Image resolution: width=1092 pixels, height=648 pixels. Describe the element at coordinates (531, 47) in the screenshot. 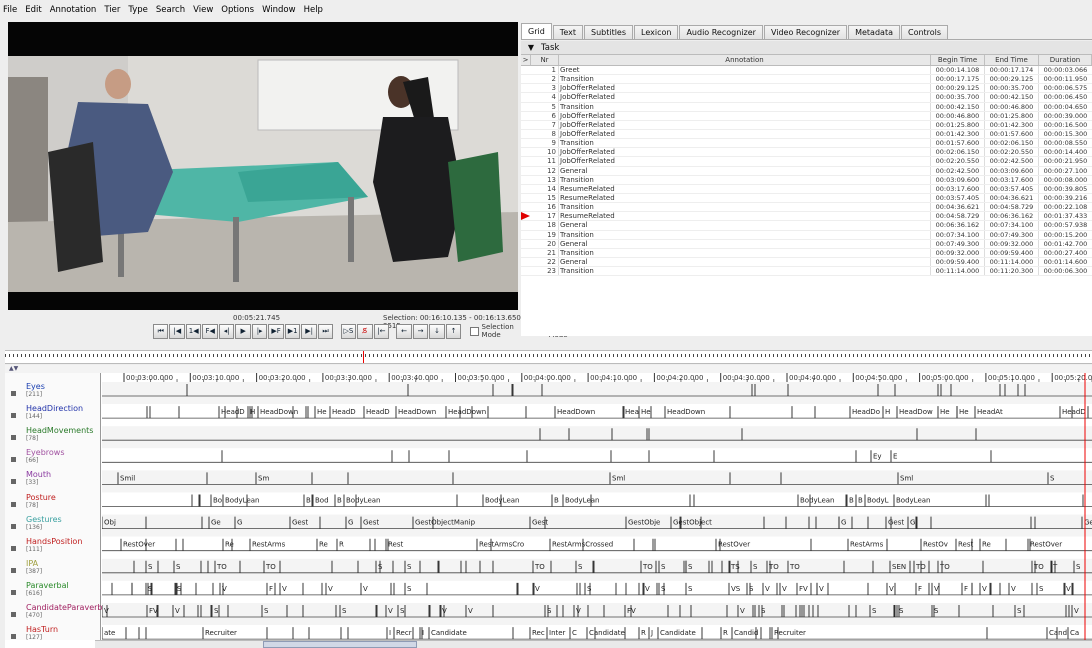

I see `chevron-down-icon: ▼` at that location.